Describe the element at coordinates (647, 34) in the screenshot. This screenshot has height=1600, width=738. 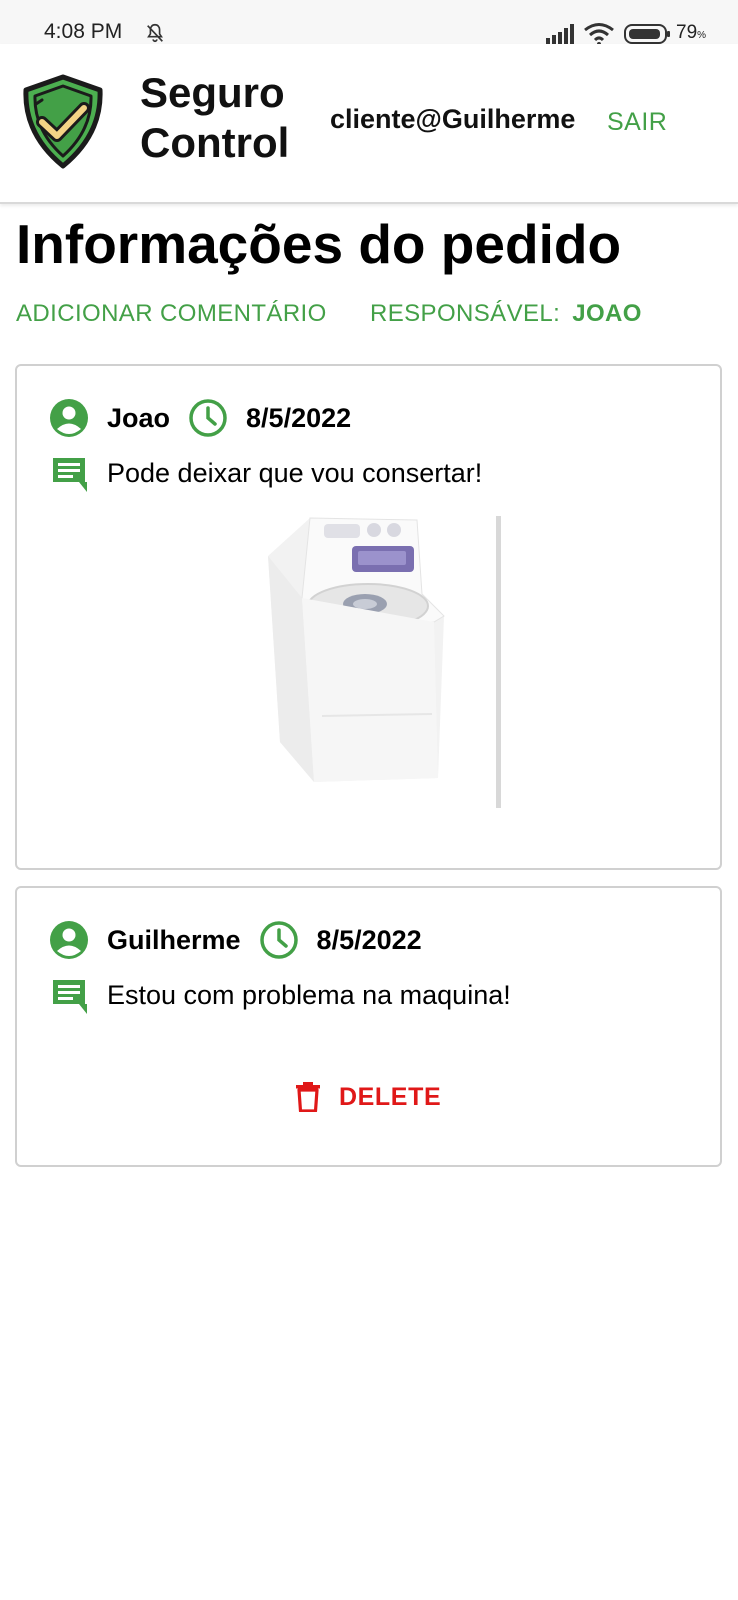
I see `battery-icon` at that location.